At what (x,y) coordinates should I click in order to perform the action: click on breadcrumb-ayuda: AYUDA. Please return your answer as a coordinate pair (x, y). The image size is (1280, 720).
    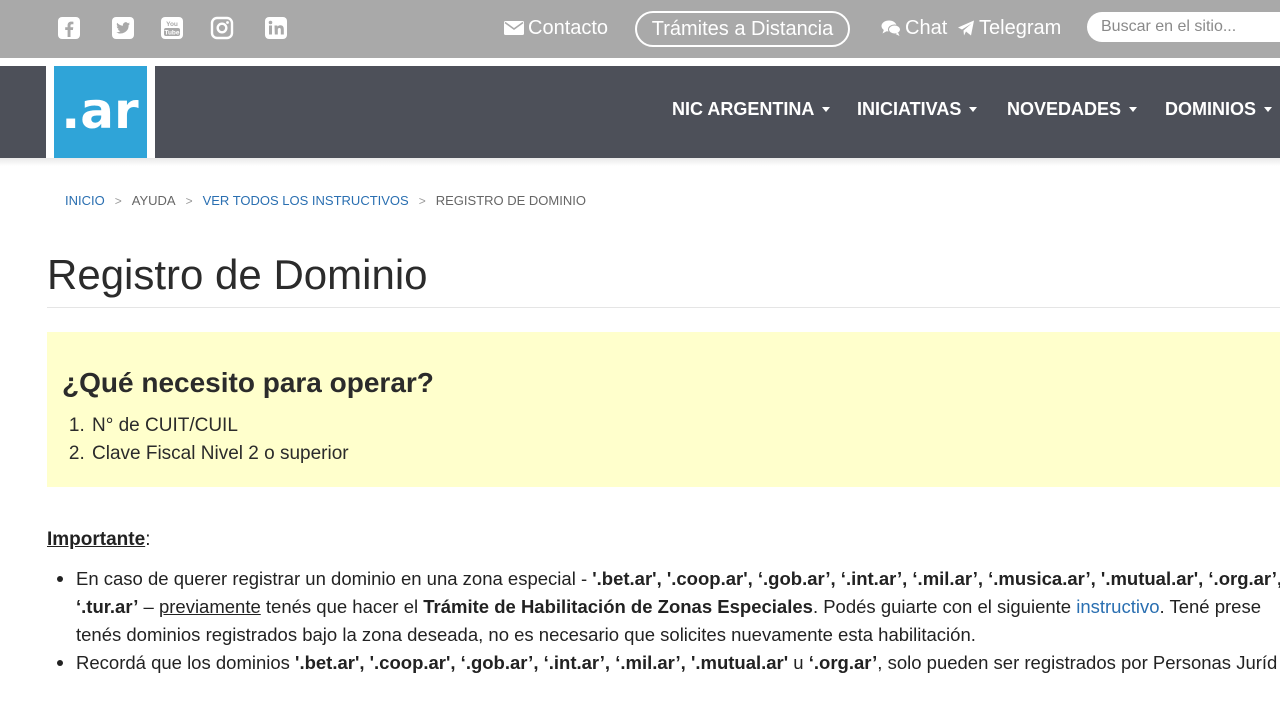
    Looking at the image, I should click on (153, 200).